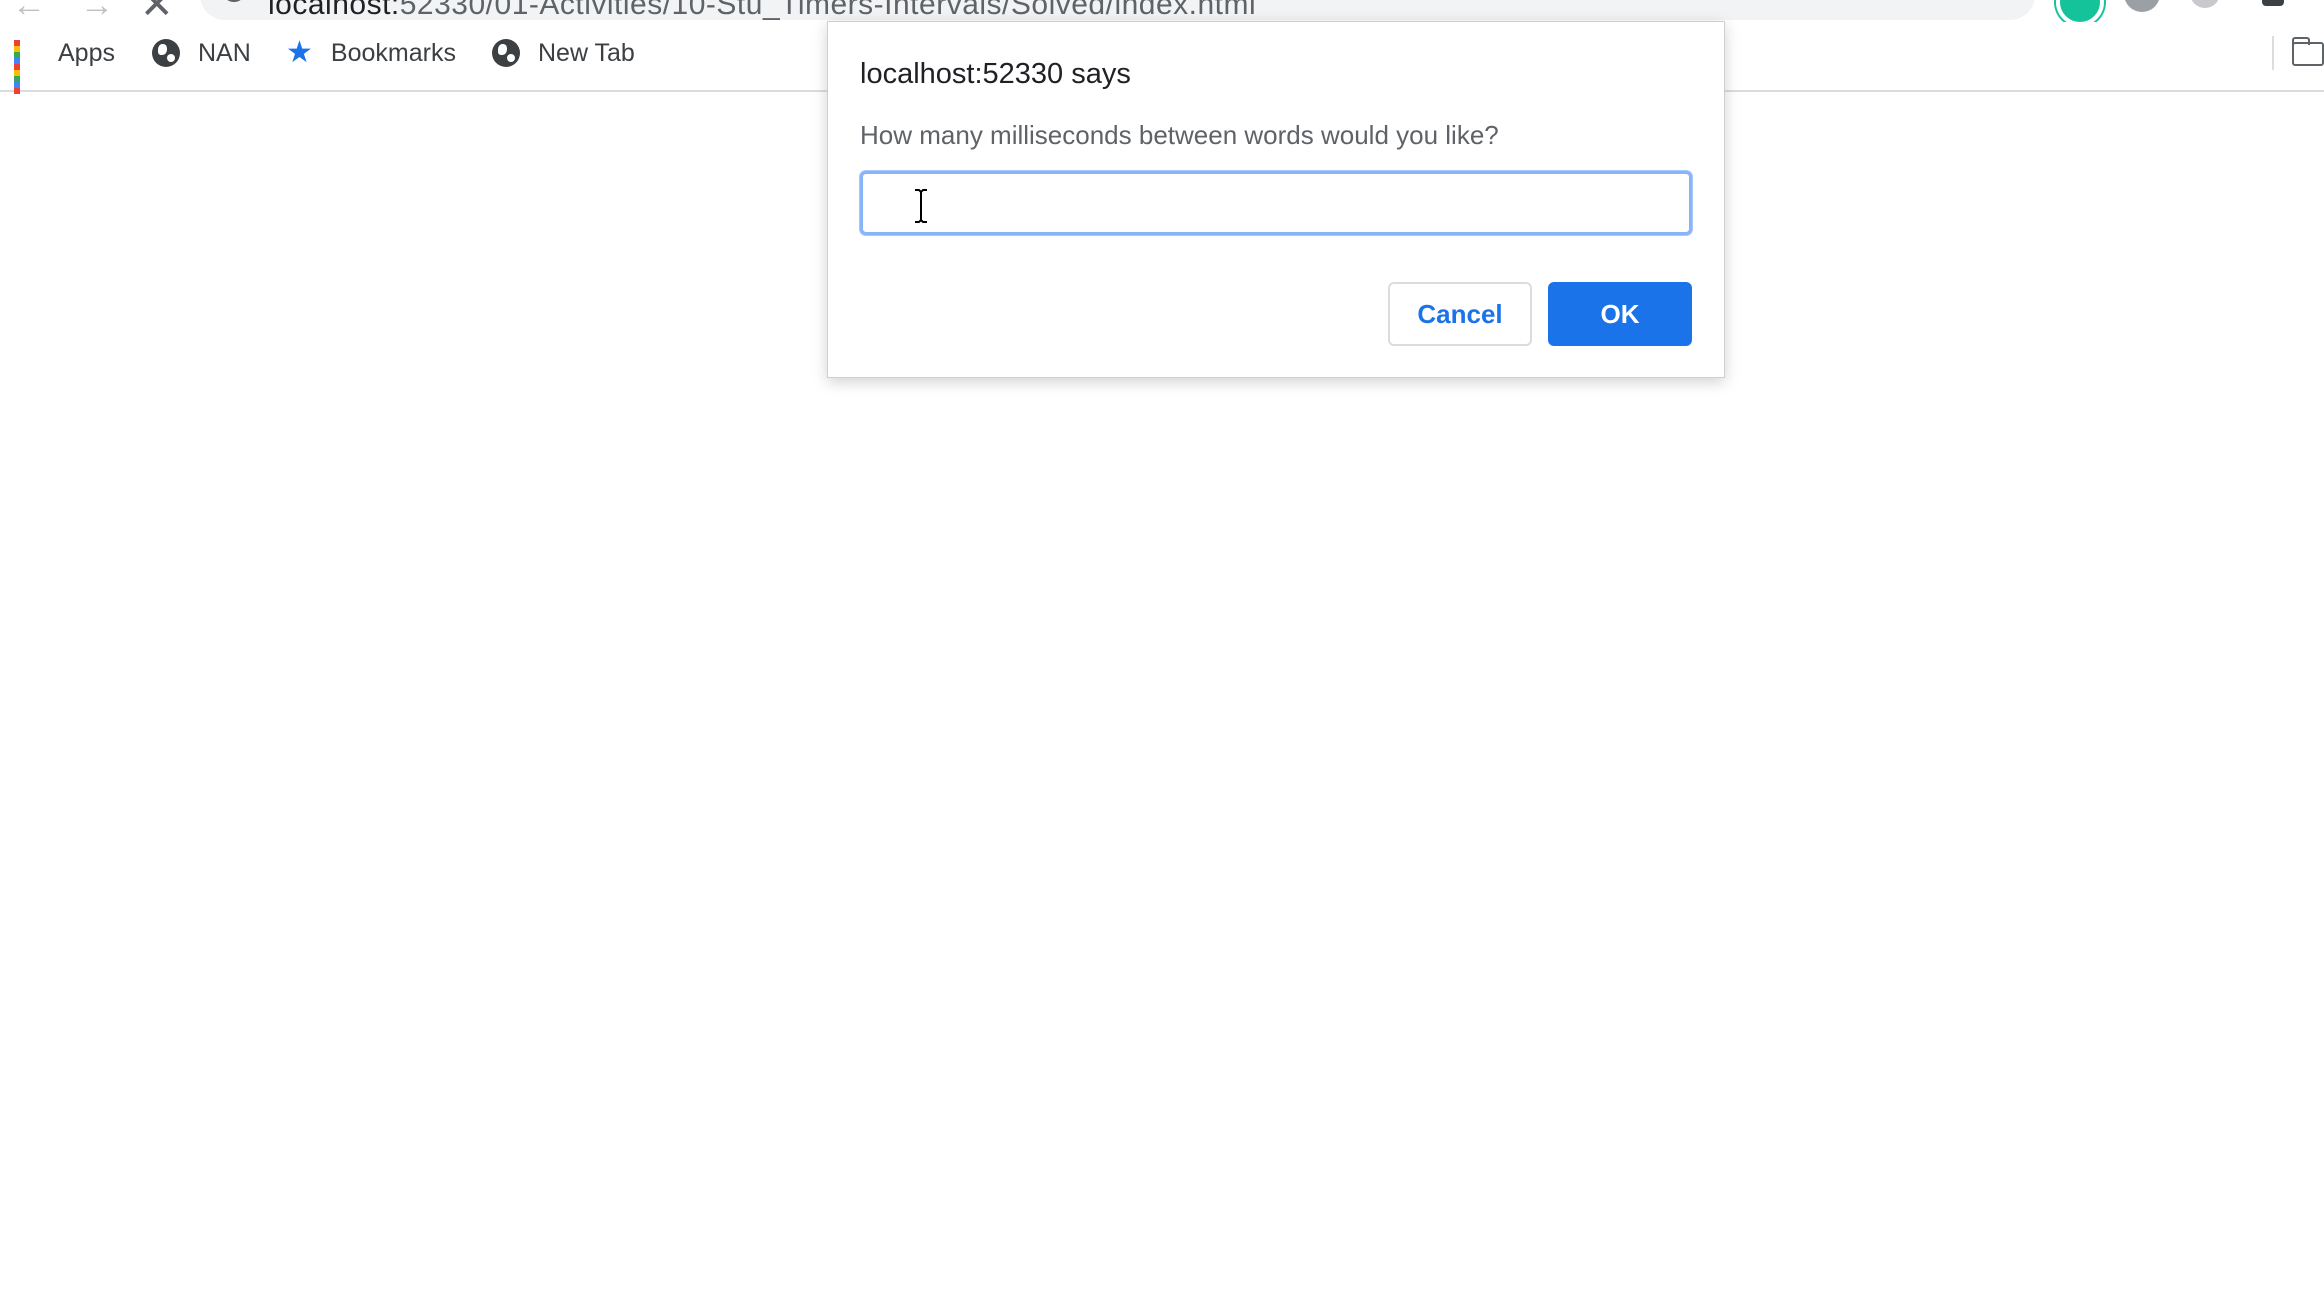 The height and width of the screenshot is (1308, 2324). I want to click on cancel-button: Cancel, so click(1460, 314).